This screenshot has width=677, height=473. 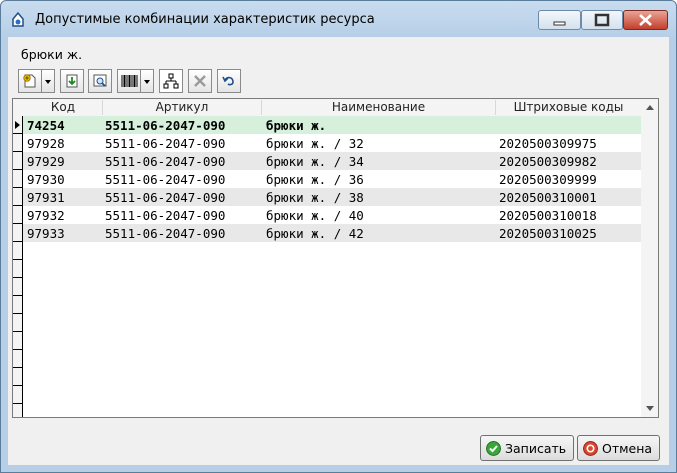 What do you see at coordinates (18, 19) in the screenshot?
I see `app-icon` at bounding box center [18, 19].